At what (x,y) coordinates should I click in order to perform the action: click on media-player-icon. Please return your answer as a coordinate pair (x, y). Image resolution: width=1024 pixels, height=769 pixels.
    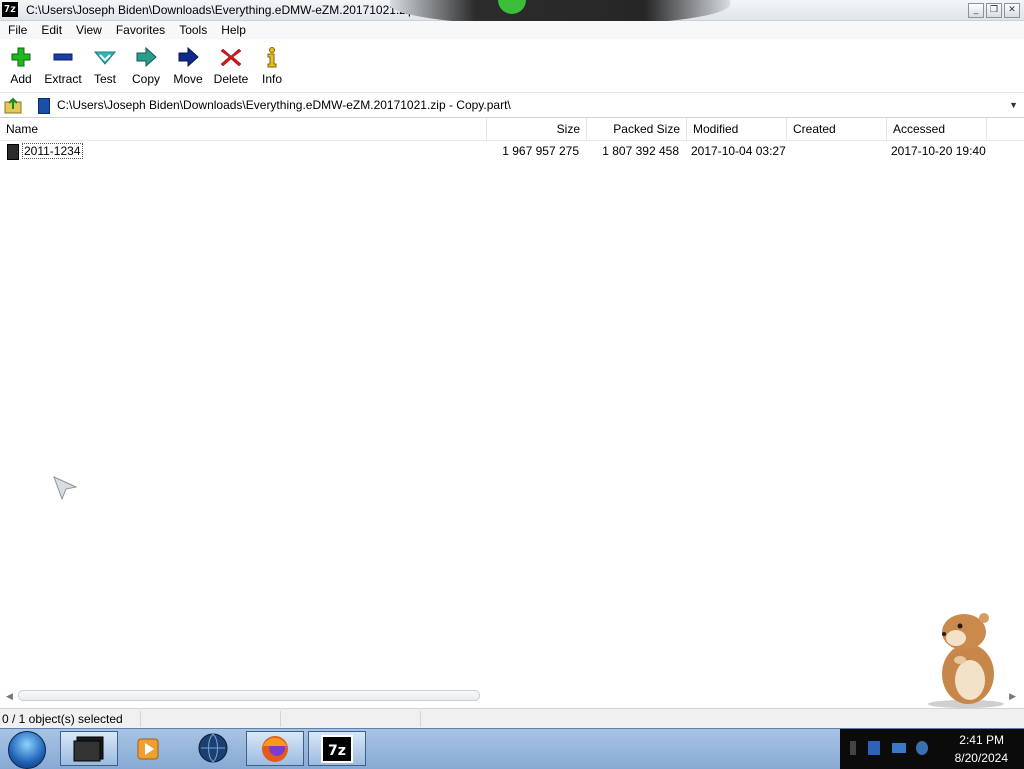
    Looking at the image, I should click on (148, 747).